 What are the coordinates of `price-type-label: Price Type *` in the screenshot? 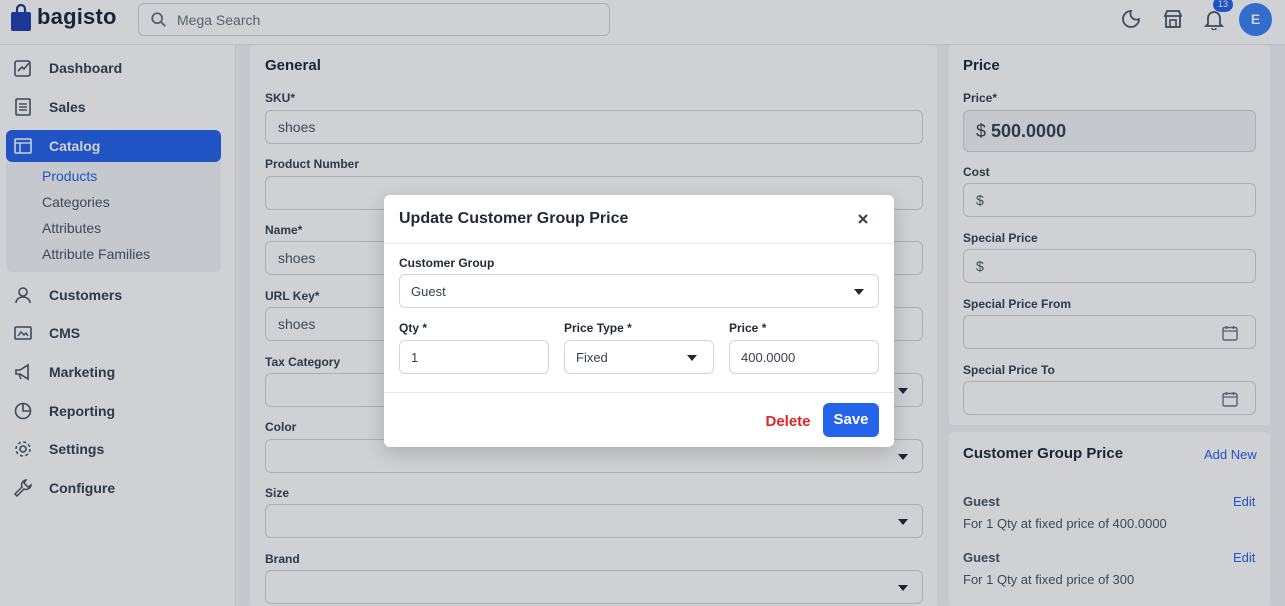 It's located at (598, 328).